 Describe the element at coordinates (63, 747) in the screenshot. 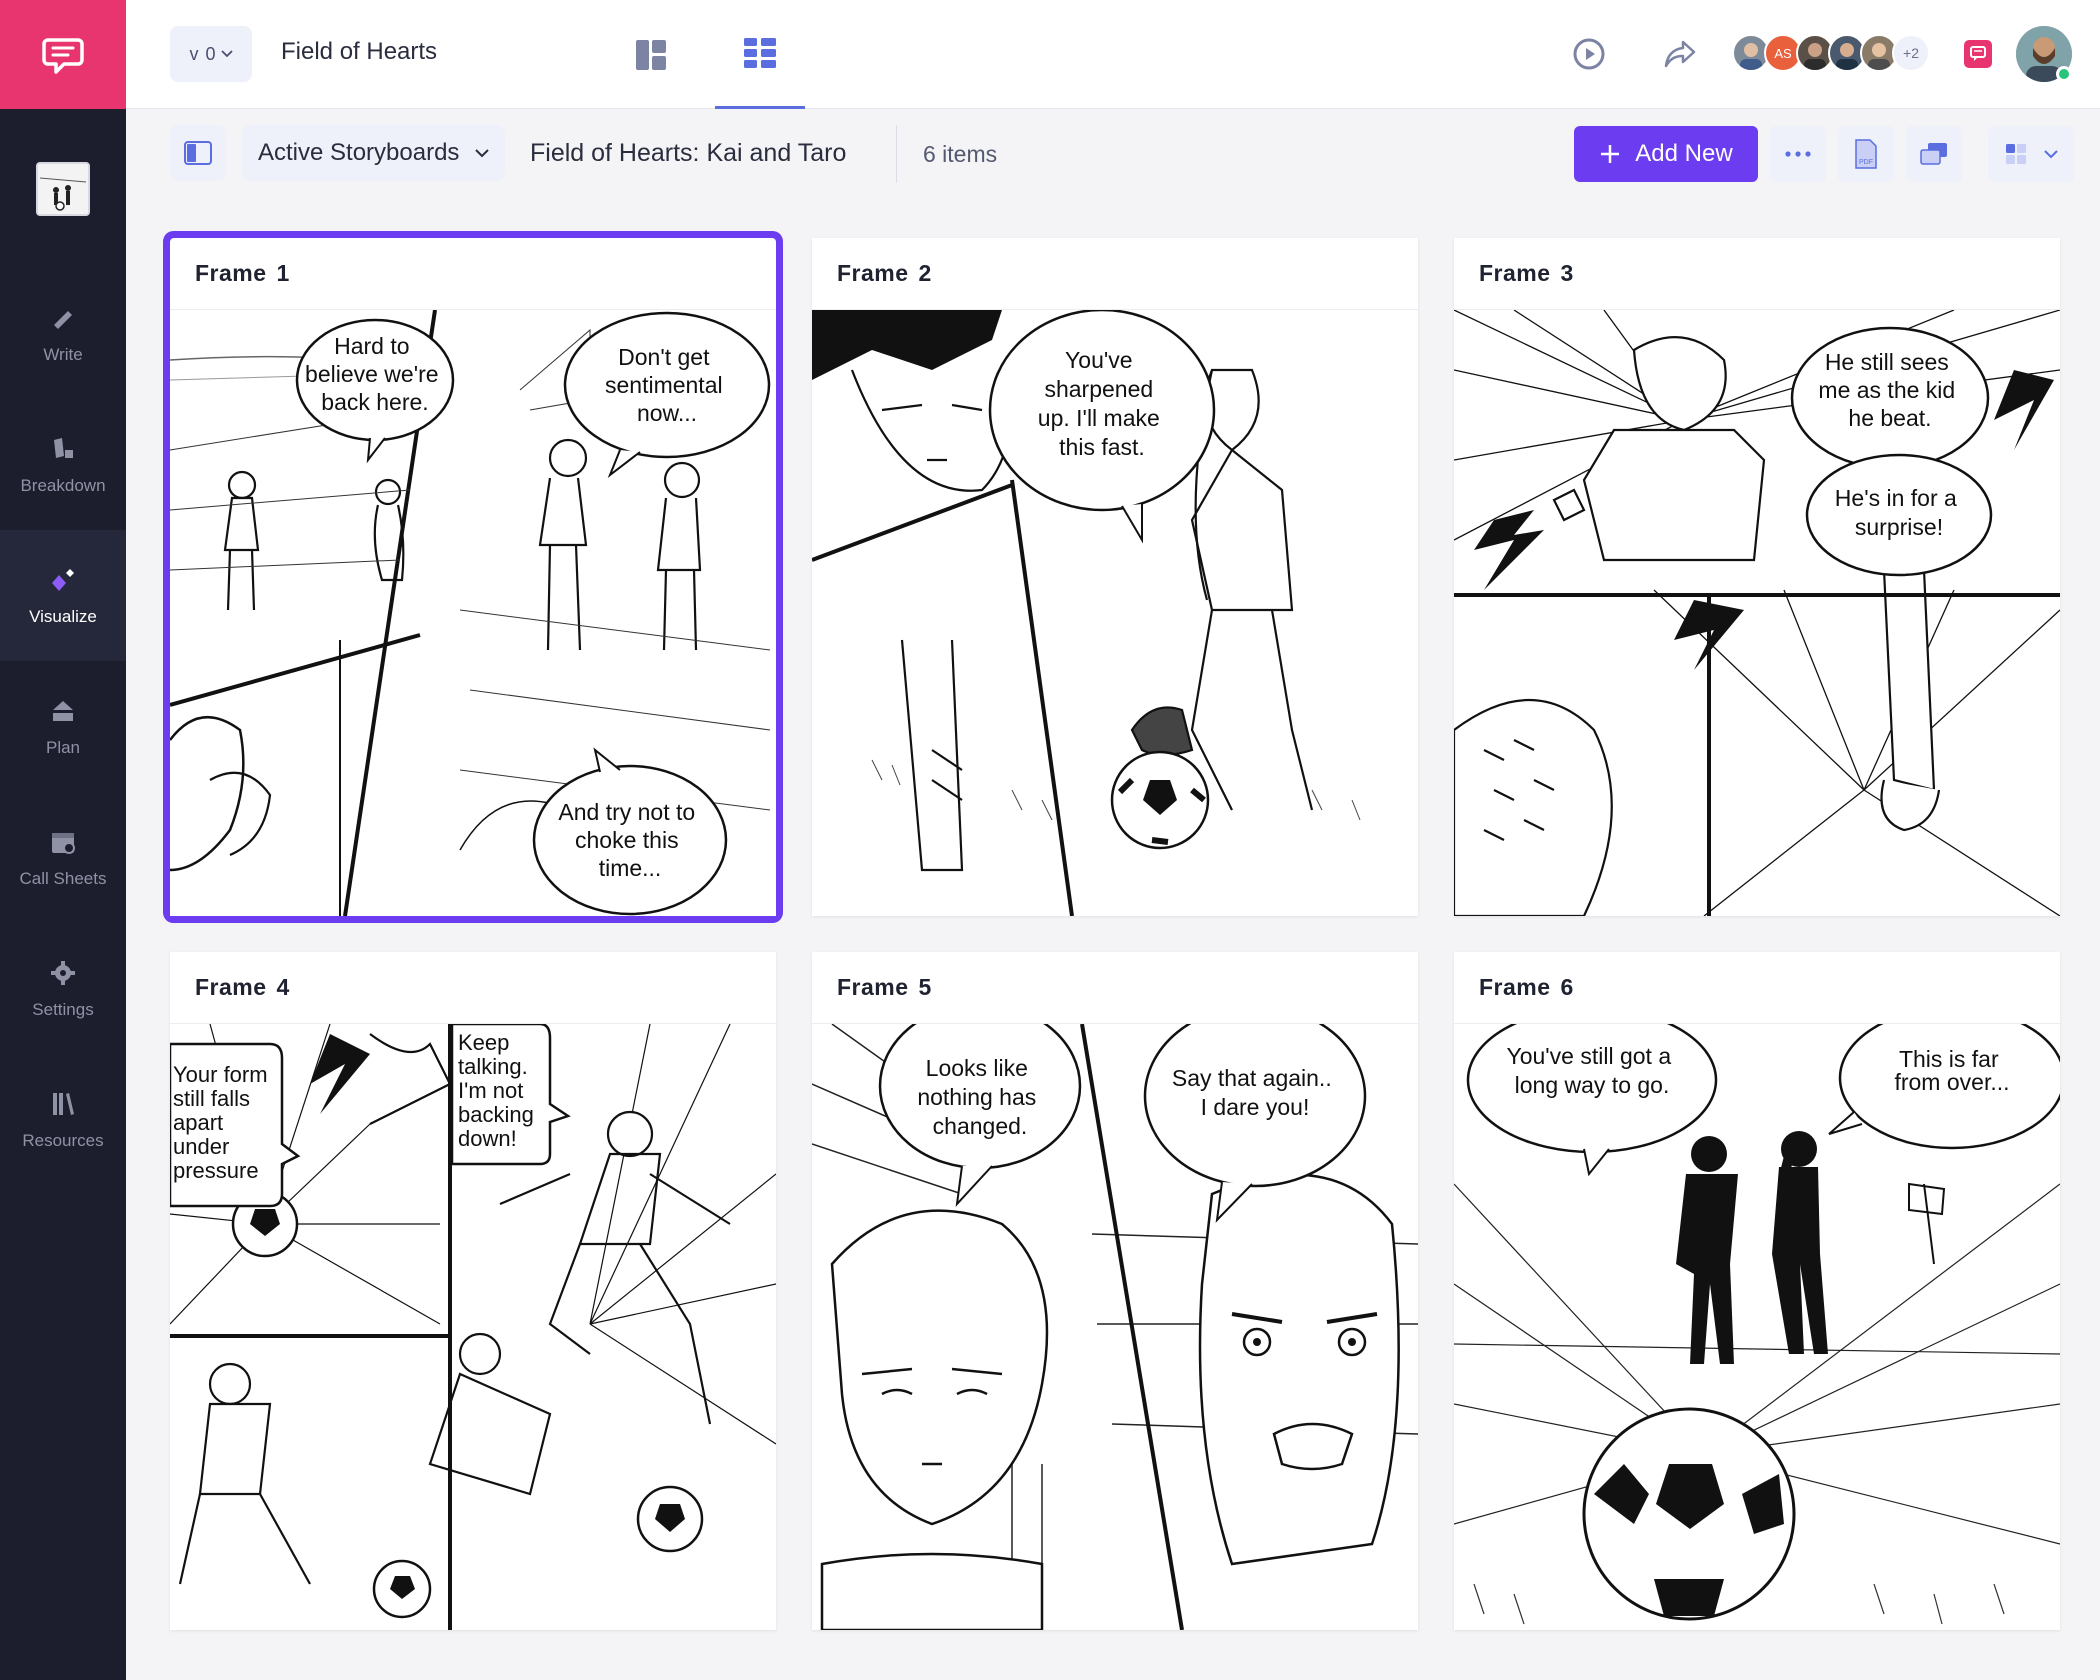

I see `sidebar-item-label: Plan` at that location.